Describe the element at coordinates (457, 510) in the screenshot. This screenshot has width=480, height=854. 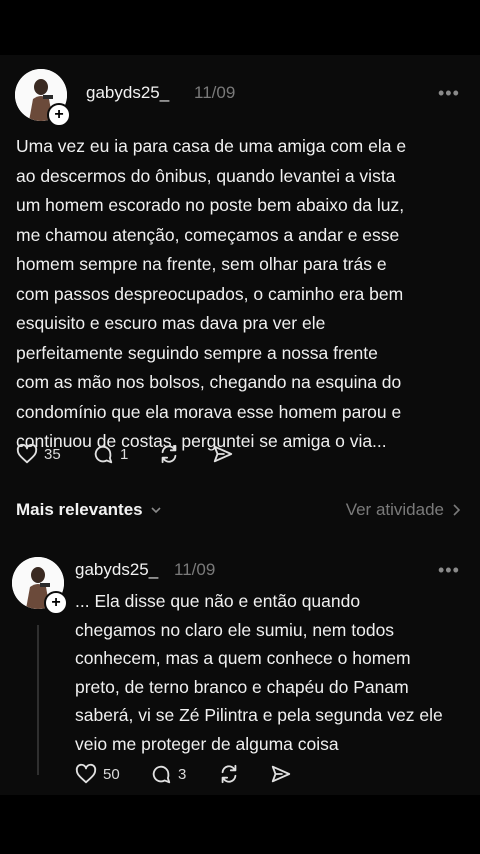
I see `chevron-right-icon` at that location.